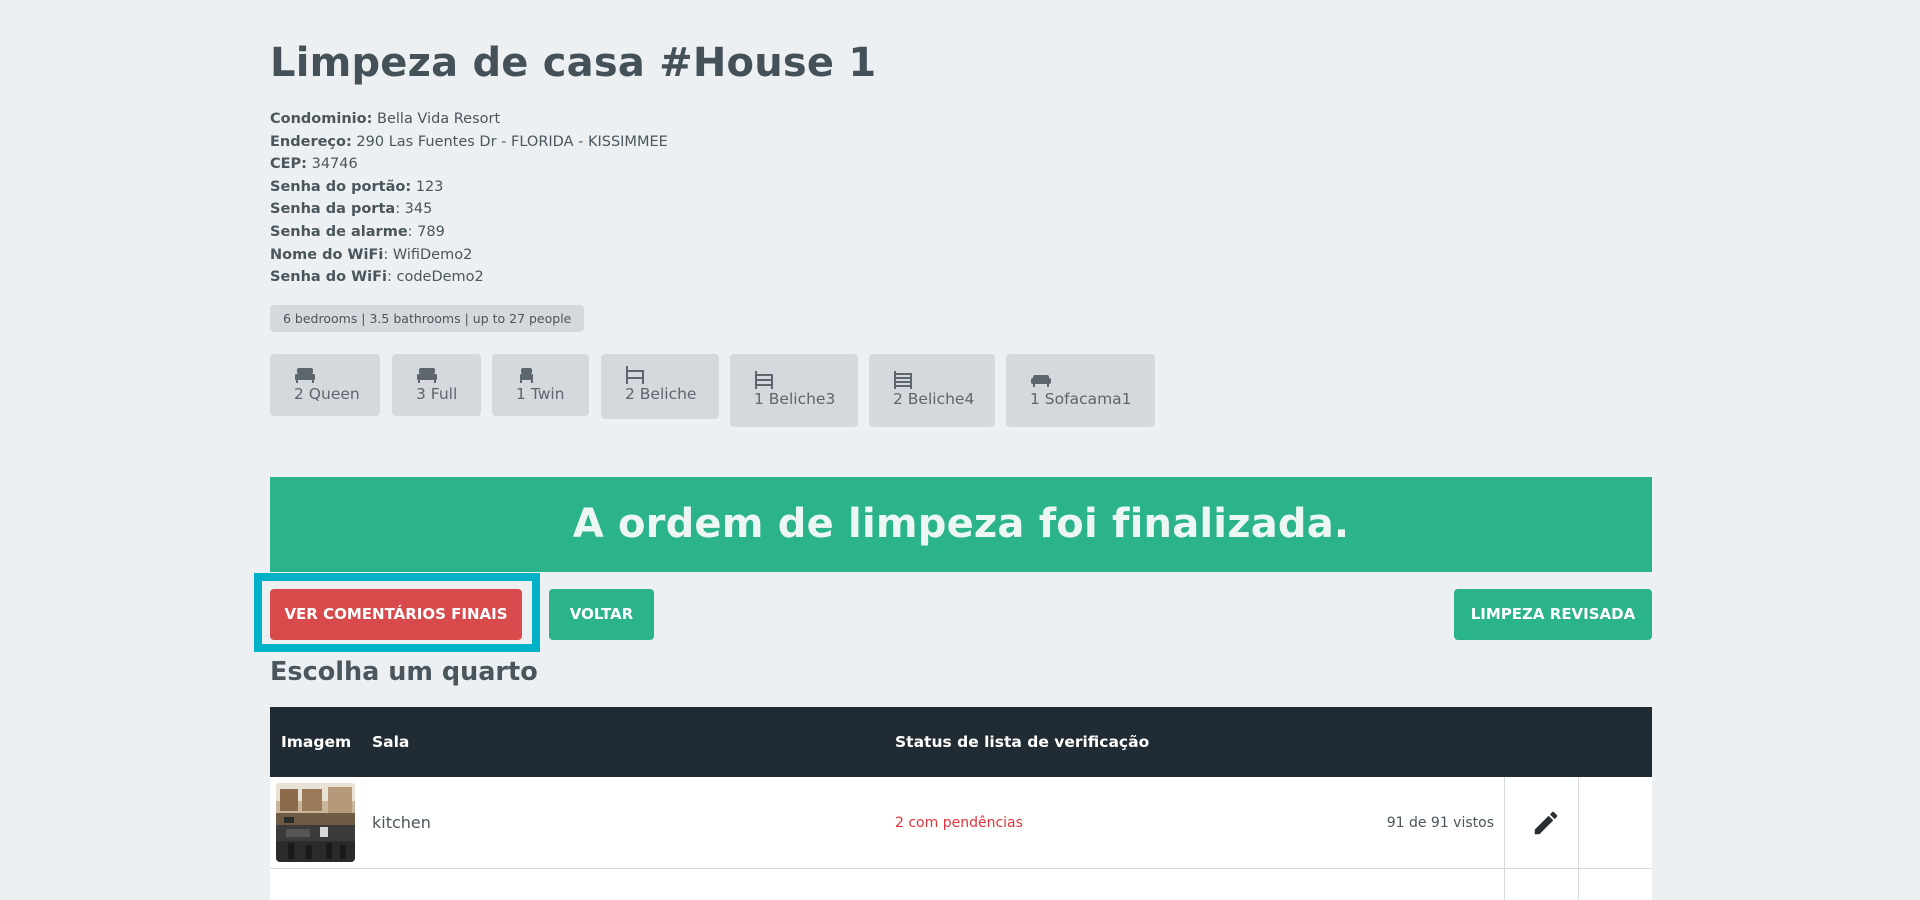  I want to click on back-button: VOLTAR, so click(601, 614).